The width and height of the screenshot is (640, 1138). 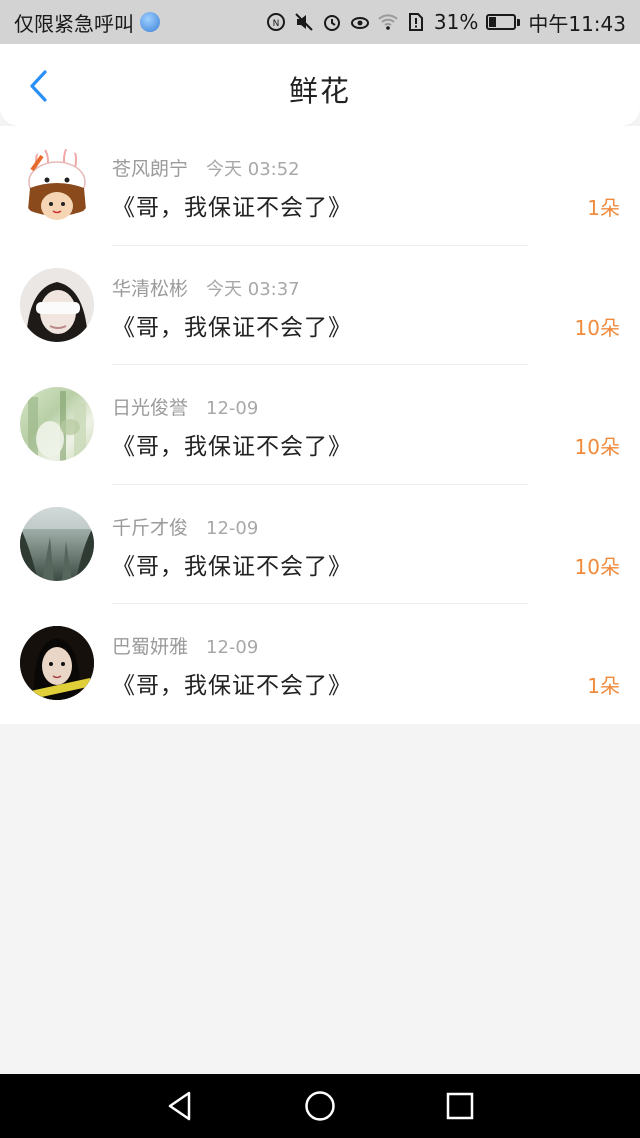 I want to click on sender-name: 日光俊誉, so click(x=150, y=408).